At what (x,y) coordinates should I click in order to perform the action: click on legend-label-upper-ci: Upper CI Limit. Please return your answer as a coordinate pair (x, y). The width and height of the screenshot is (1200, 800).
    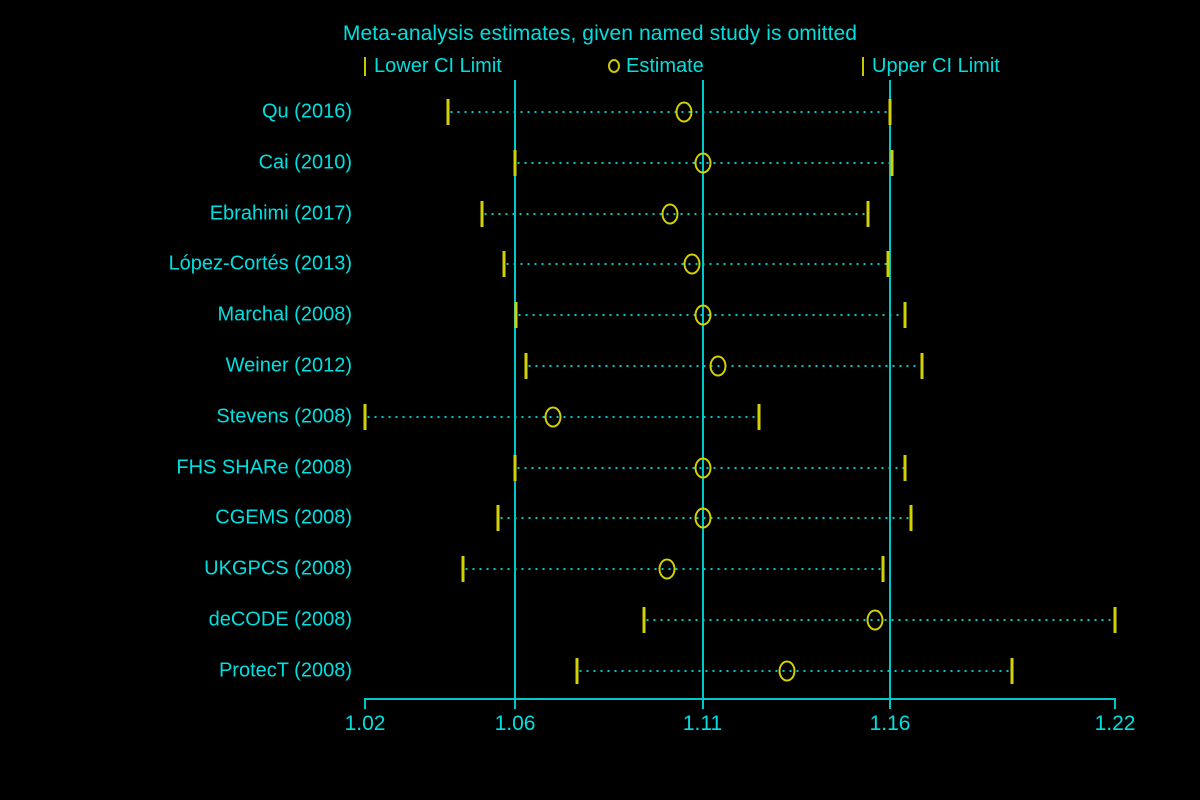
    Looking at the image, I should click on (936, 65).